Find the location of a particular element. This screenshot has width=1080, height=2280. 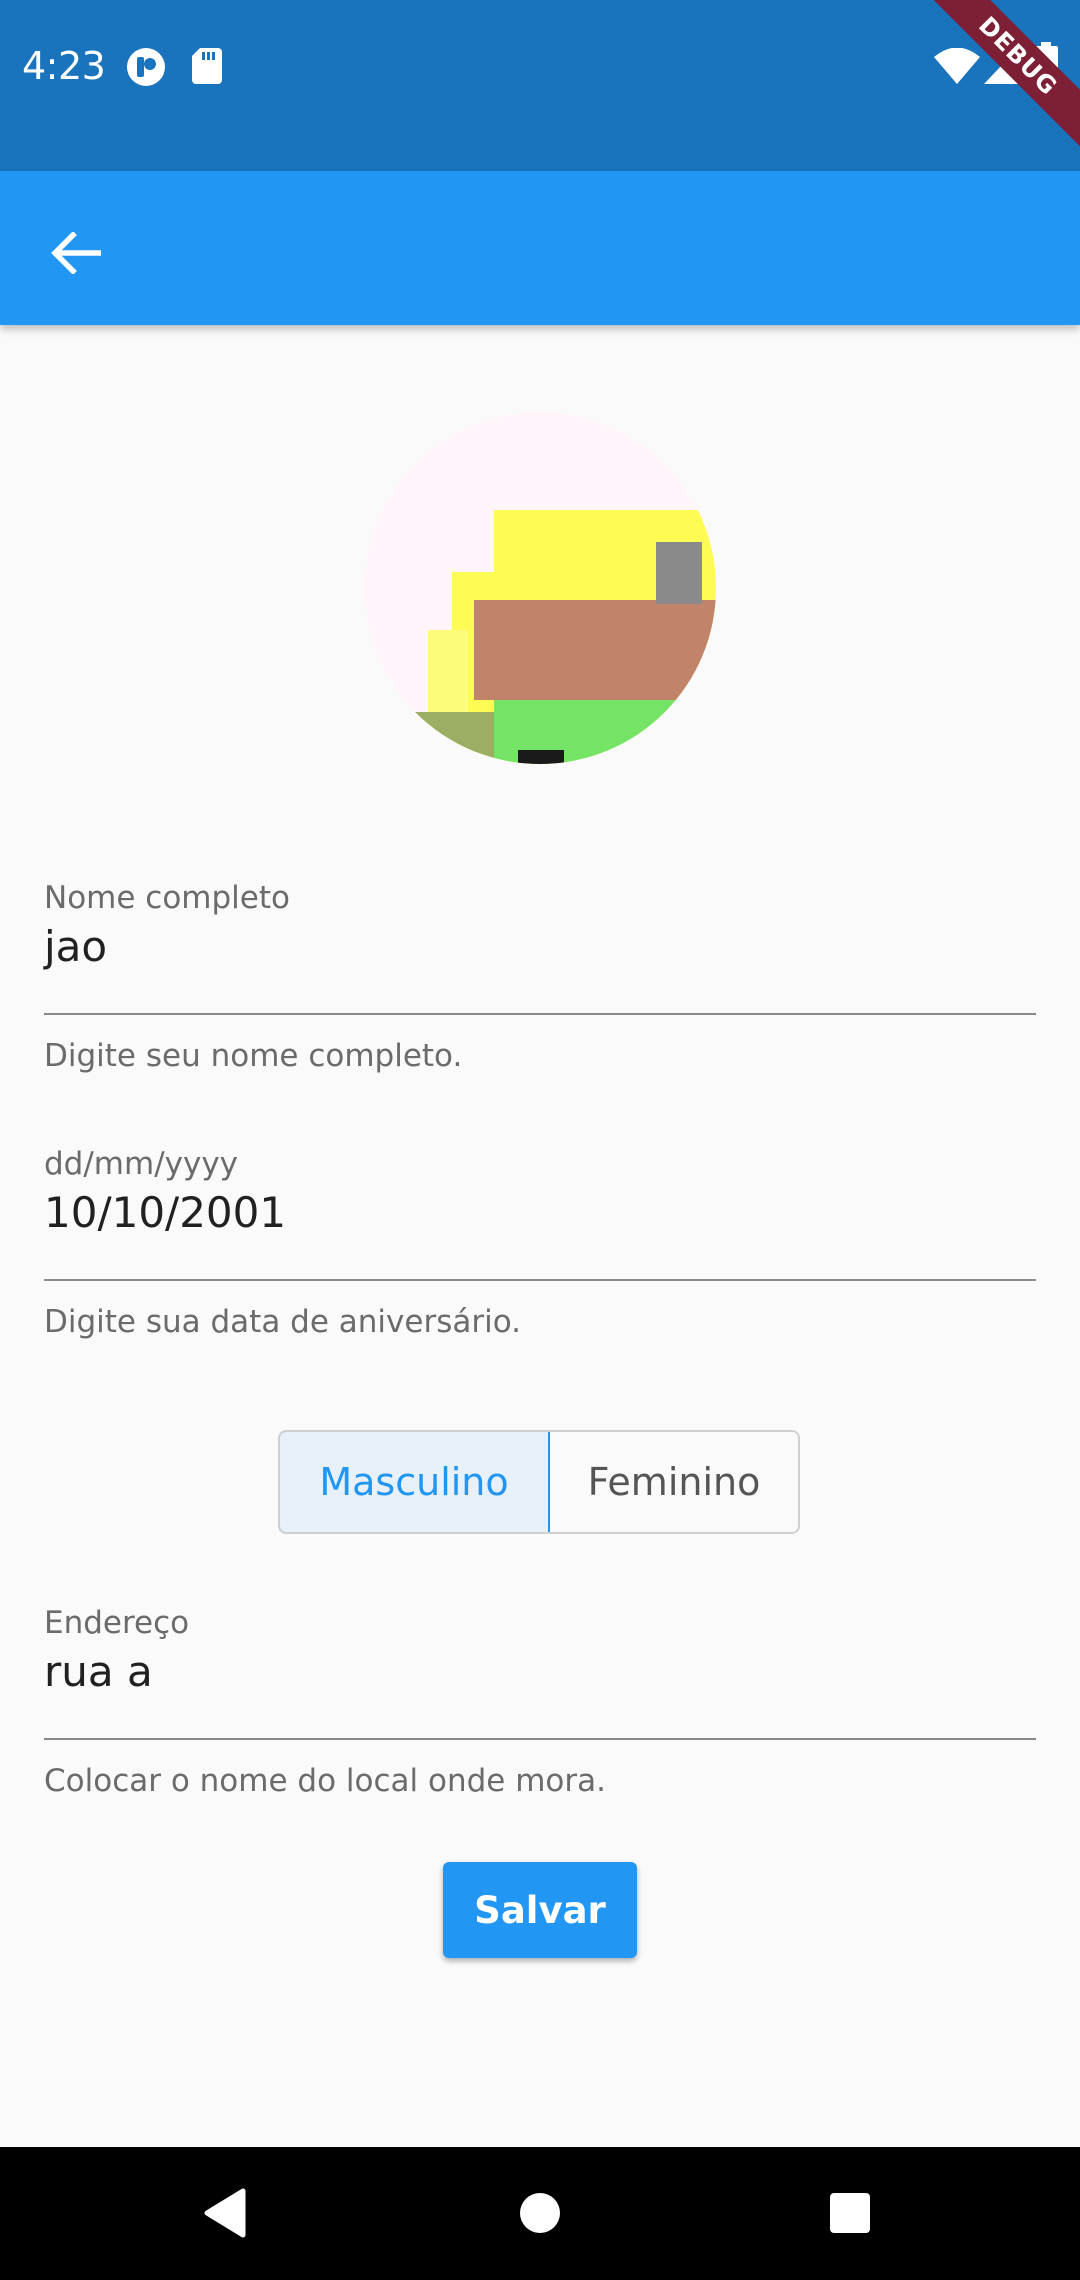

sd-card-icon is located at coordinates (207, 68).